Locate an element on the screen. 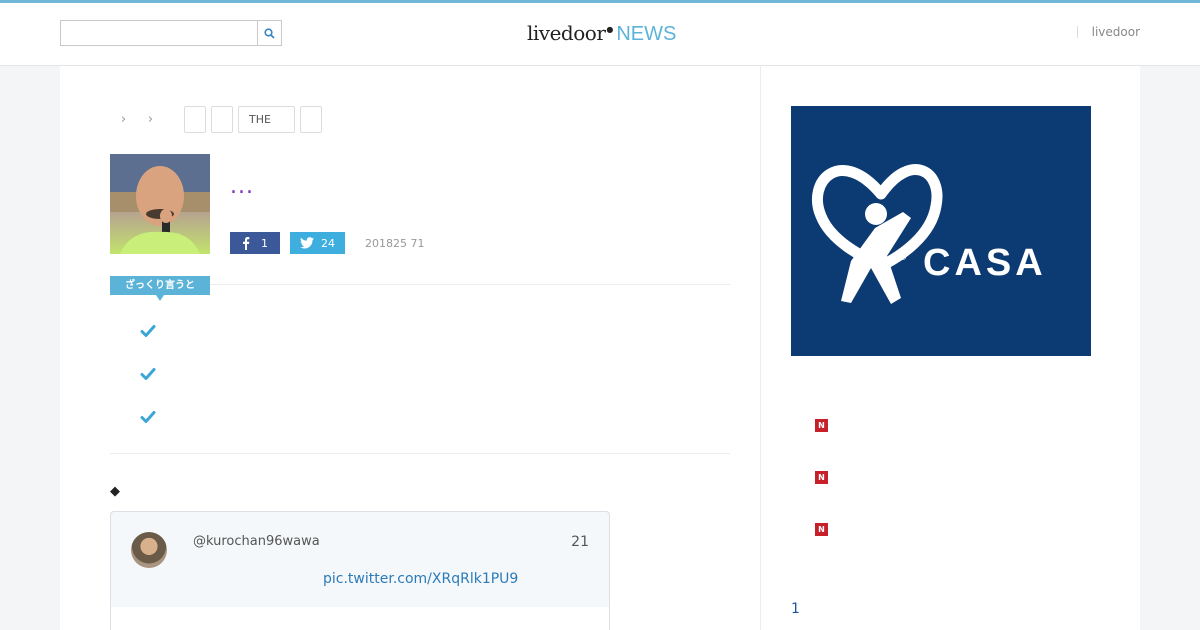  tweet-time: 21 is located at coordinates (580, 542).